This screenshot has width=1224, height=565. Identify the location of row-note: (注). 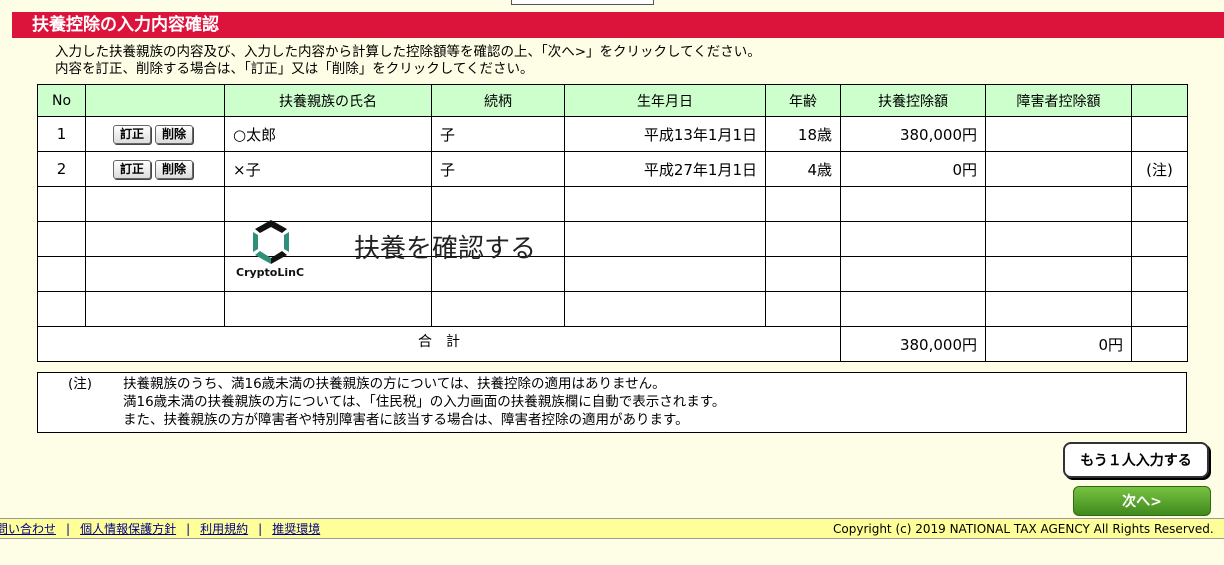
(1159, 169).